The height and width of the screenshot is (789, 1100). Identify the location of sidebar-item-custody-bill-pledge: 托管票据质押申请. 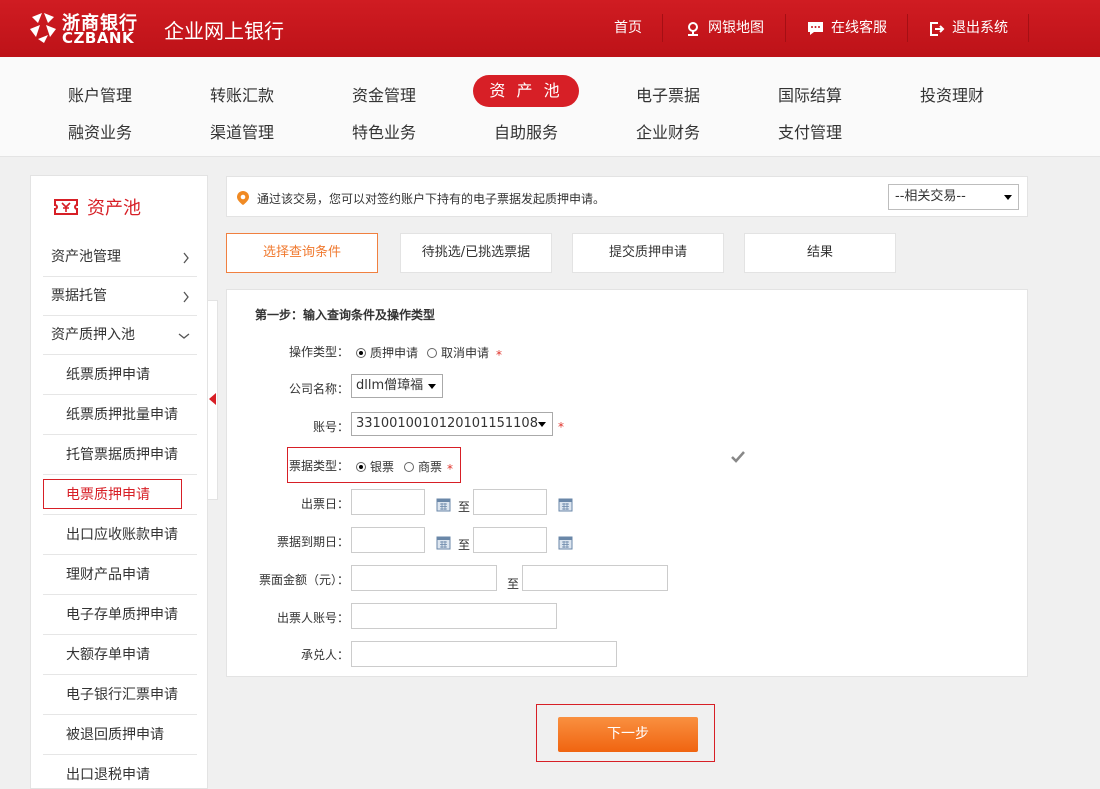
(120, 455).